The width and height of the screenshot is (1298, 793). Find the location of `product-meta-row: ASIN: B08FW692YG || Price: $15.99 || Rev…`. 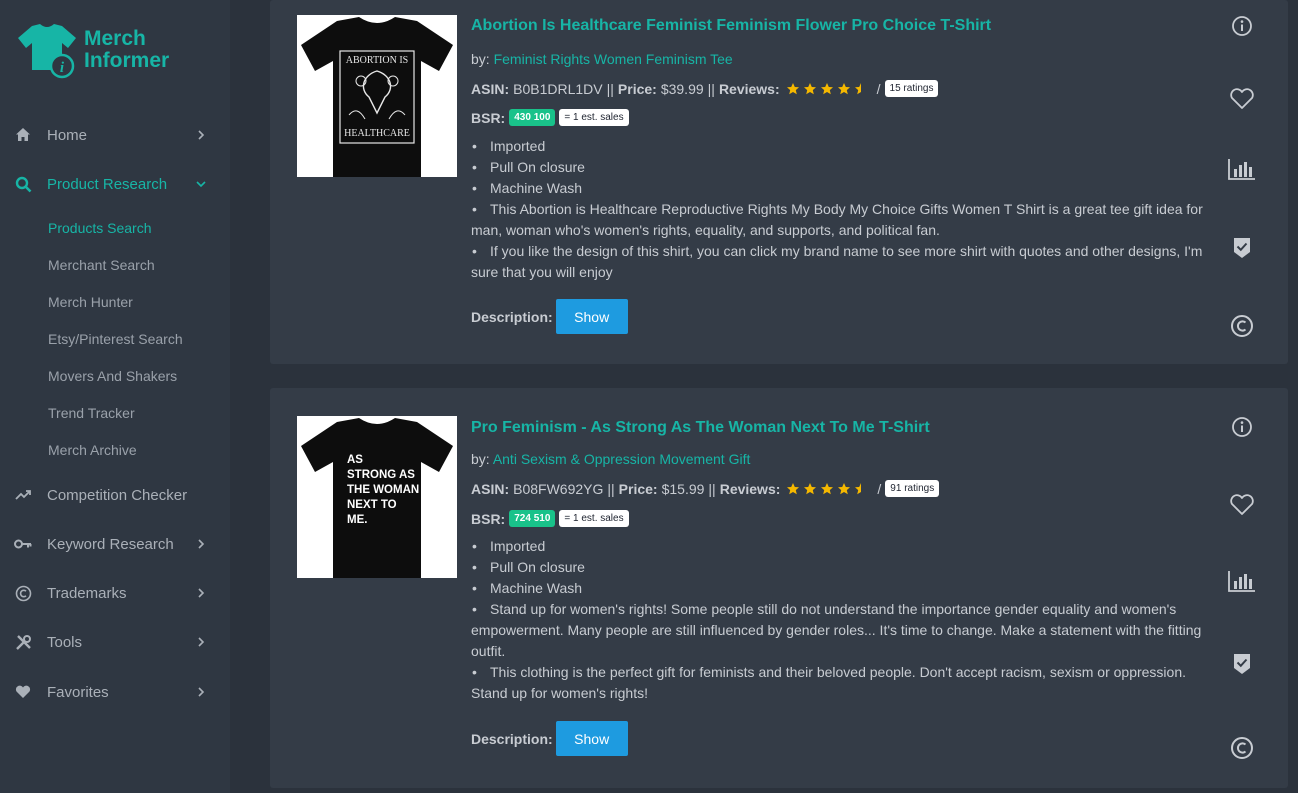

product-meta-row: ASIN: B08FW692YG || Price: $15.99 || Rev… is located at coordinates (705, 488).